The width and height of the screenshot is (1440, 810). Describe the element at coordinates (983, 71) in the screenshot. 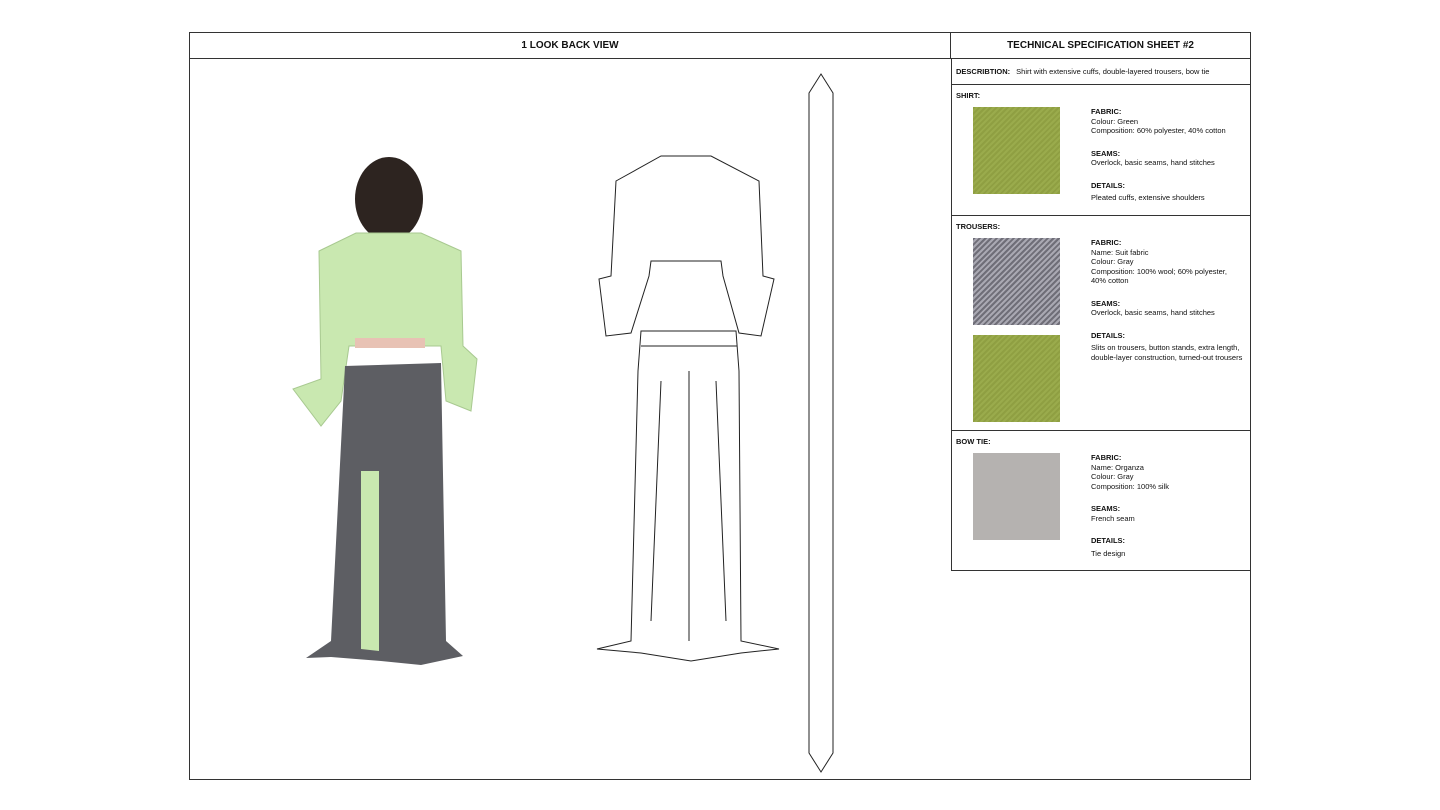

I see `description-label: DESCRIBTION:` at that location.